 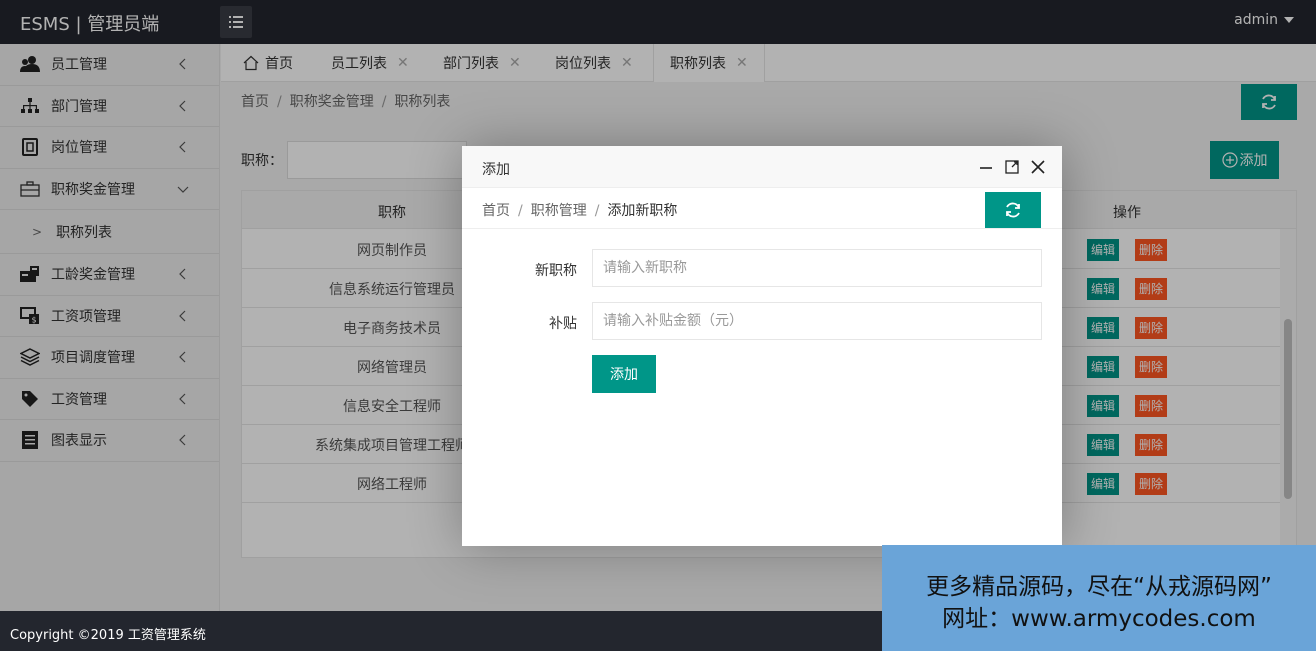 I want to click on minimize-icon, so click(x=986, y=167).